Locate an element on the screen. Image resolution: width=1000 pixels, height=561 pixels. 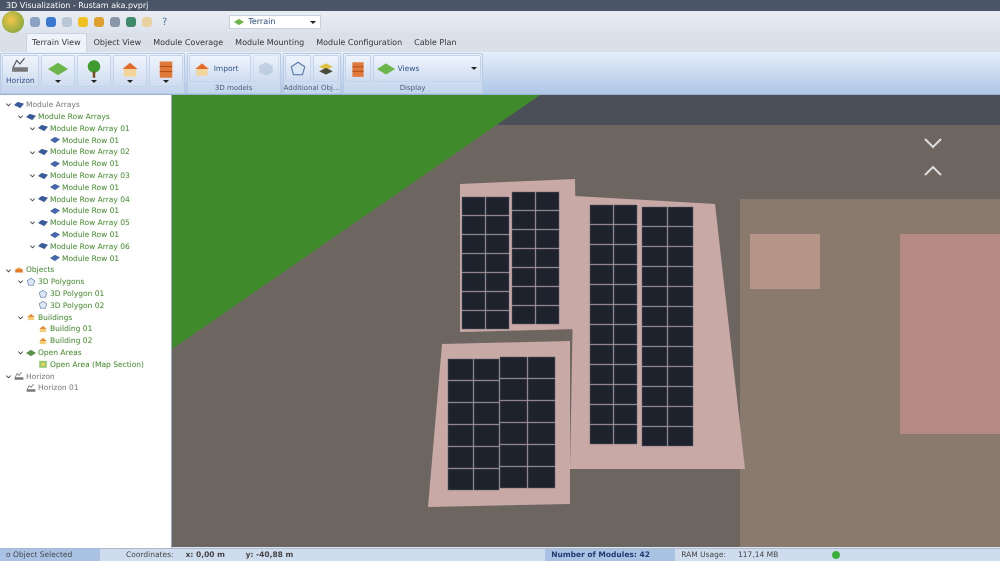
ribbon-tab: Cable Plan is located at coordinates (435, 43).